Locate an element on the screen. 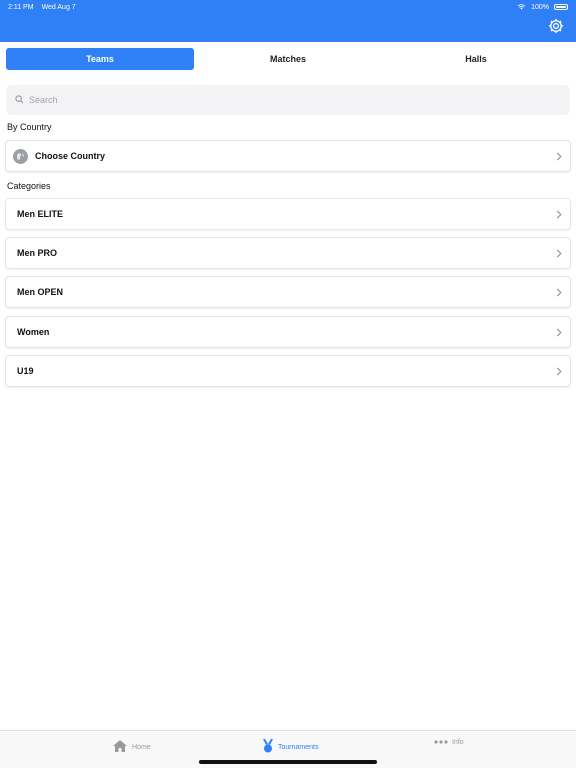 The height and width of the screenshot is (768, 576). segment-teams: Teams is located at coordinates (100, 59).